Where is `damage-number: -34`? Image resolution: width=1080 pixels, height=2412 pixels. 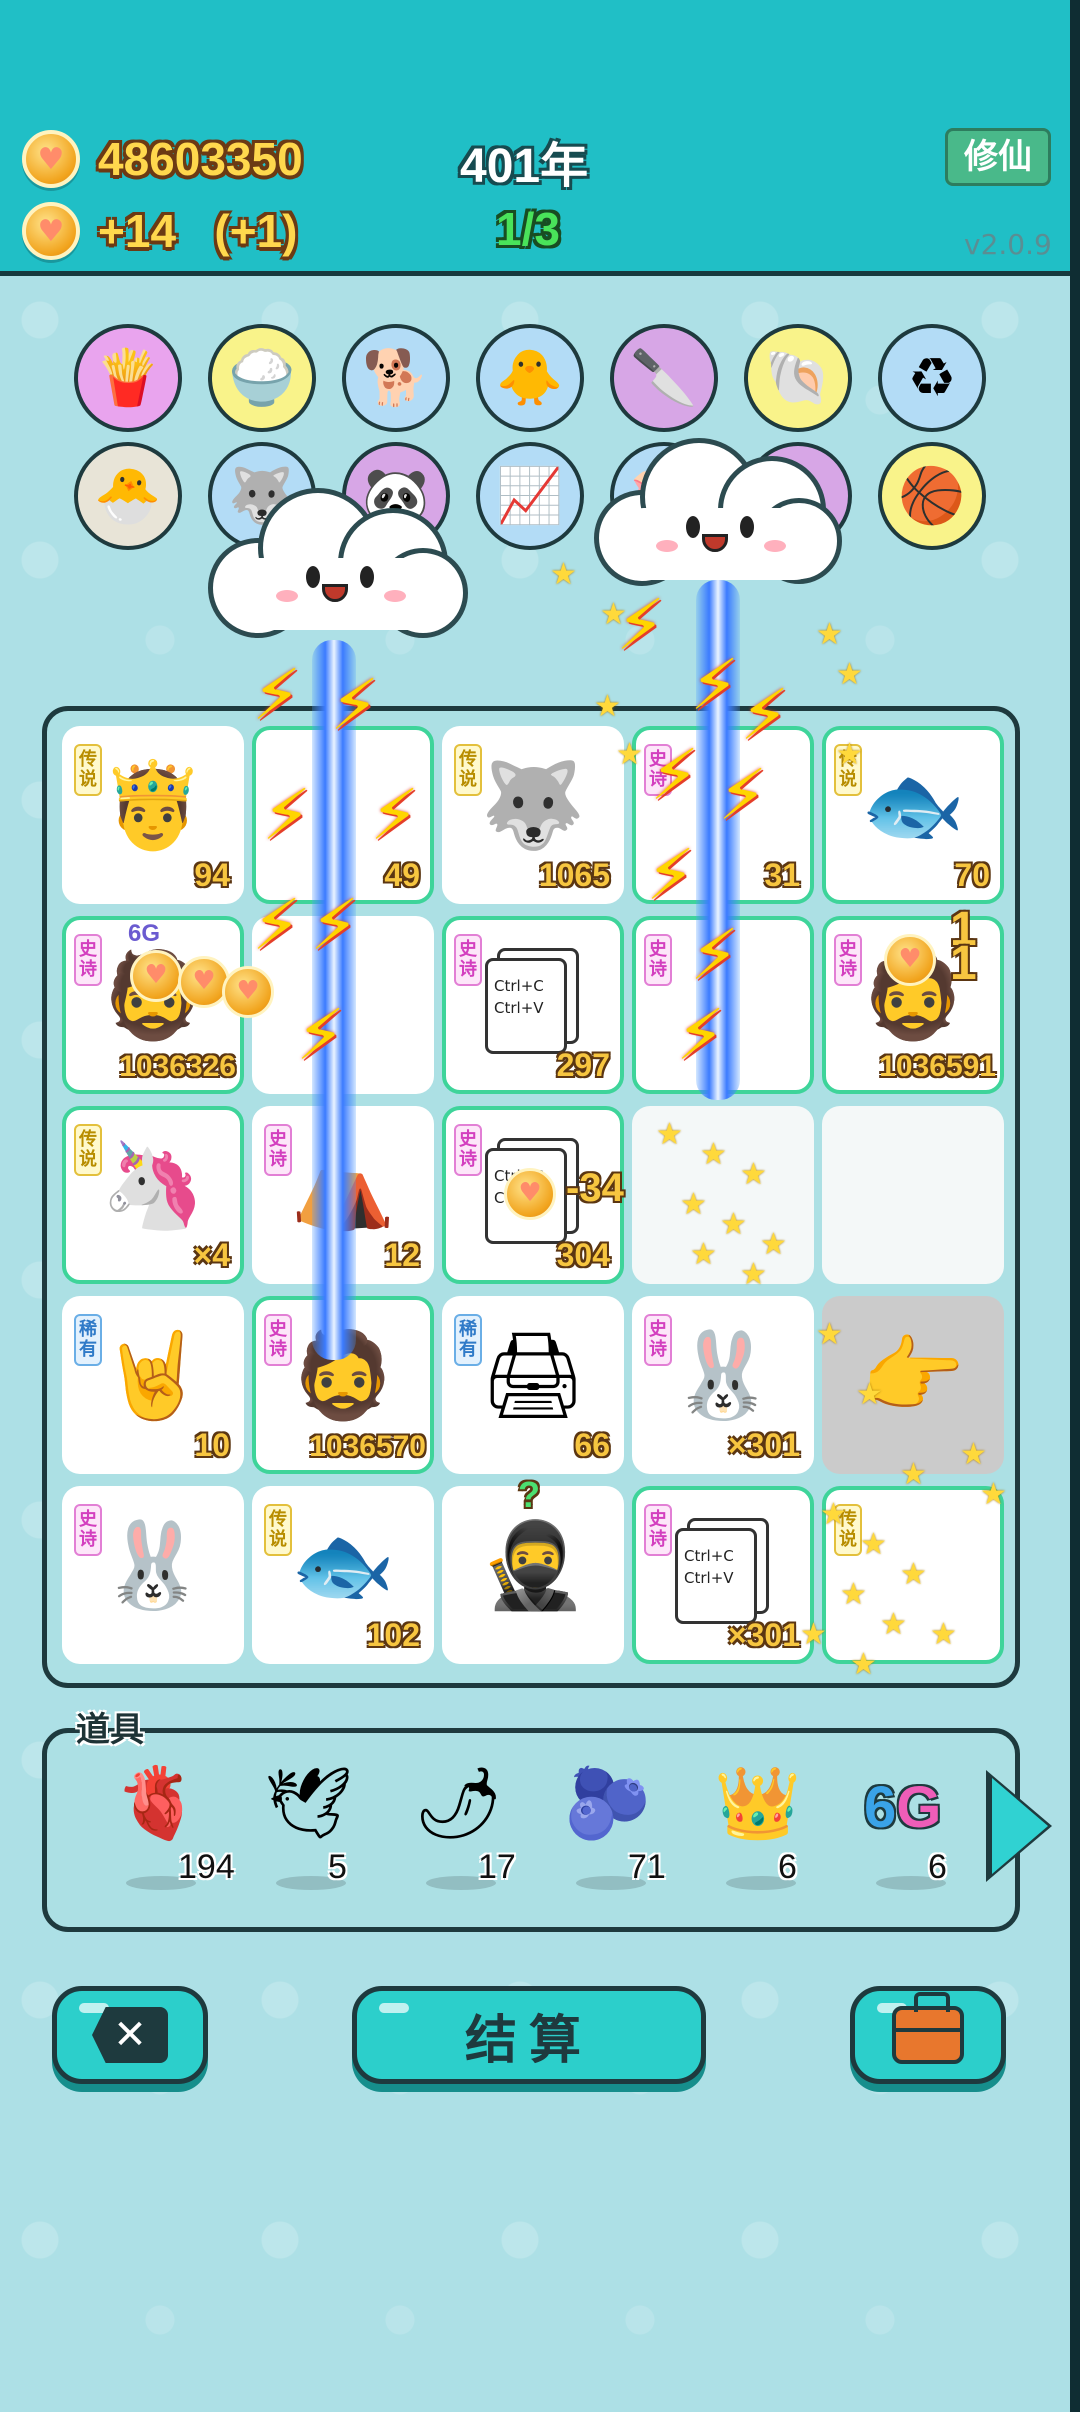 damage-number: -34 is located at coordinates (595, 1188).